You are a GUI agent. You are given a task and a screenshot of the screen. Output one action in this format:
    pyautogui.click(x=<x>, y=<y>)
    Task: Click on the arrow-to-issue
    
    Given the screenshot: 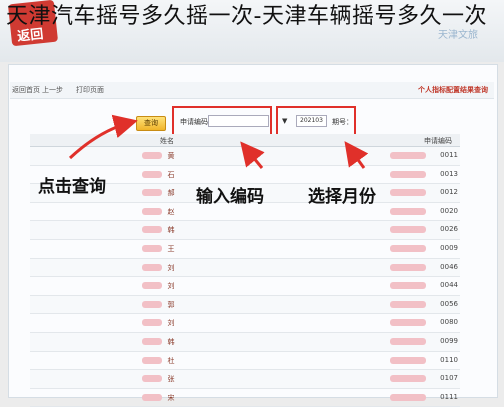 What is the action you would take?
    pyautogui.click(x=356, y=155)
    